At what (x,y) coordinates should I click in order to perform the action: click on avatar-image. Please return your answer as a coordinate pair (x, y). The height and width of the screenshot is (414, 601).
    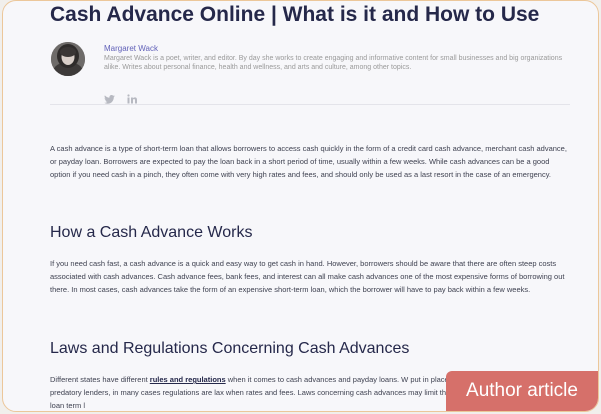
    Looking at the image, I should click on (68, 59).